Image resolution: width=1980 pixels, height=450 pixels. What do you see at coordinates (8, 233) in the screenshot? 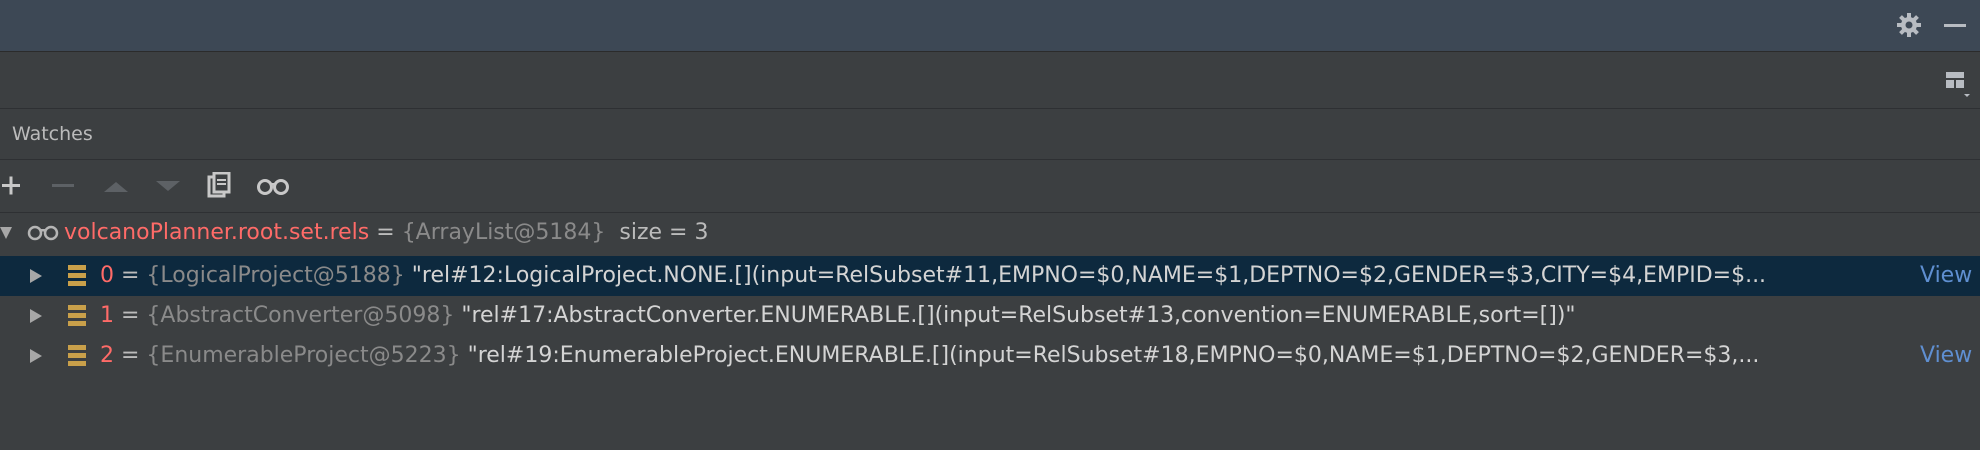
I see `collapse-arrow-icon` at bounding box center [8, 233].